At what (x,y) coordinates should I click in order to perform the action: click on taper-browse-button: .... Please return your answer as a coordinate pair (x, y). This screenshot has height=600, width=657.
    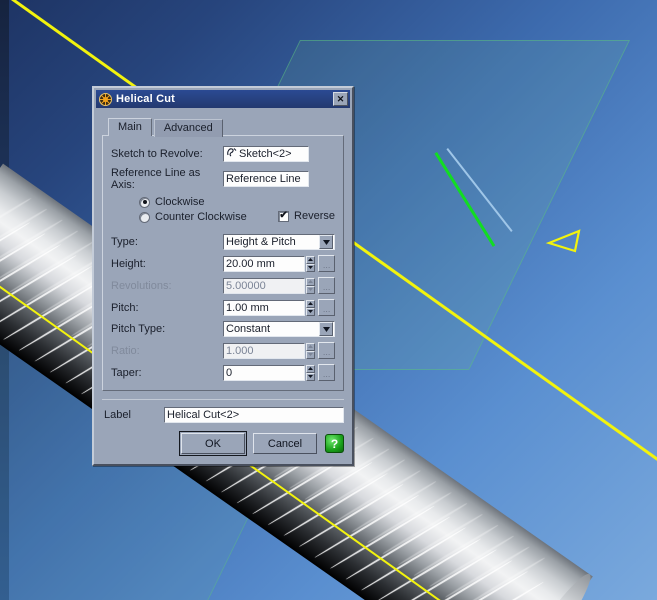
    Looking at the image, I should click on (326, 372).